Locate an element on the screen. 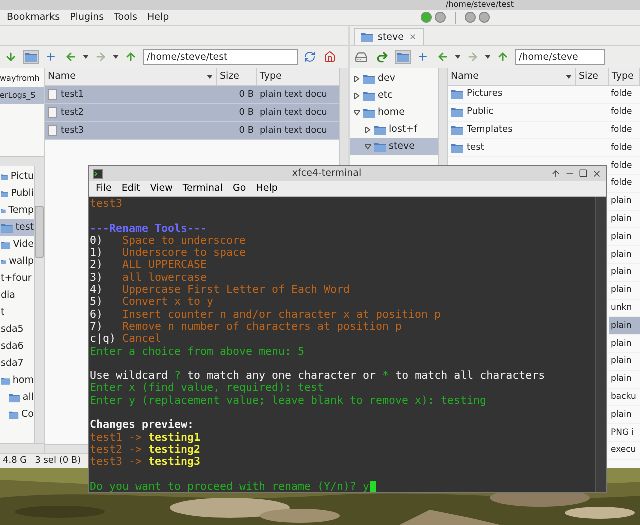  tree-item: sda6 is located at coordinates (17, 346).